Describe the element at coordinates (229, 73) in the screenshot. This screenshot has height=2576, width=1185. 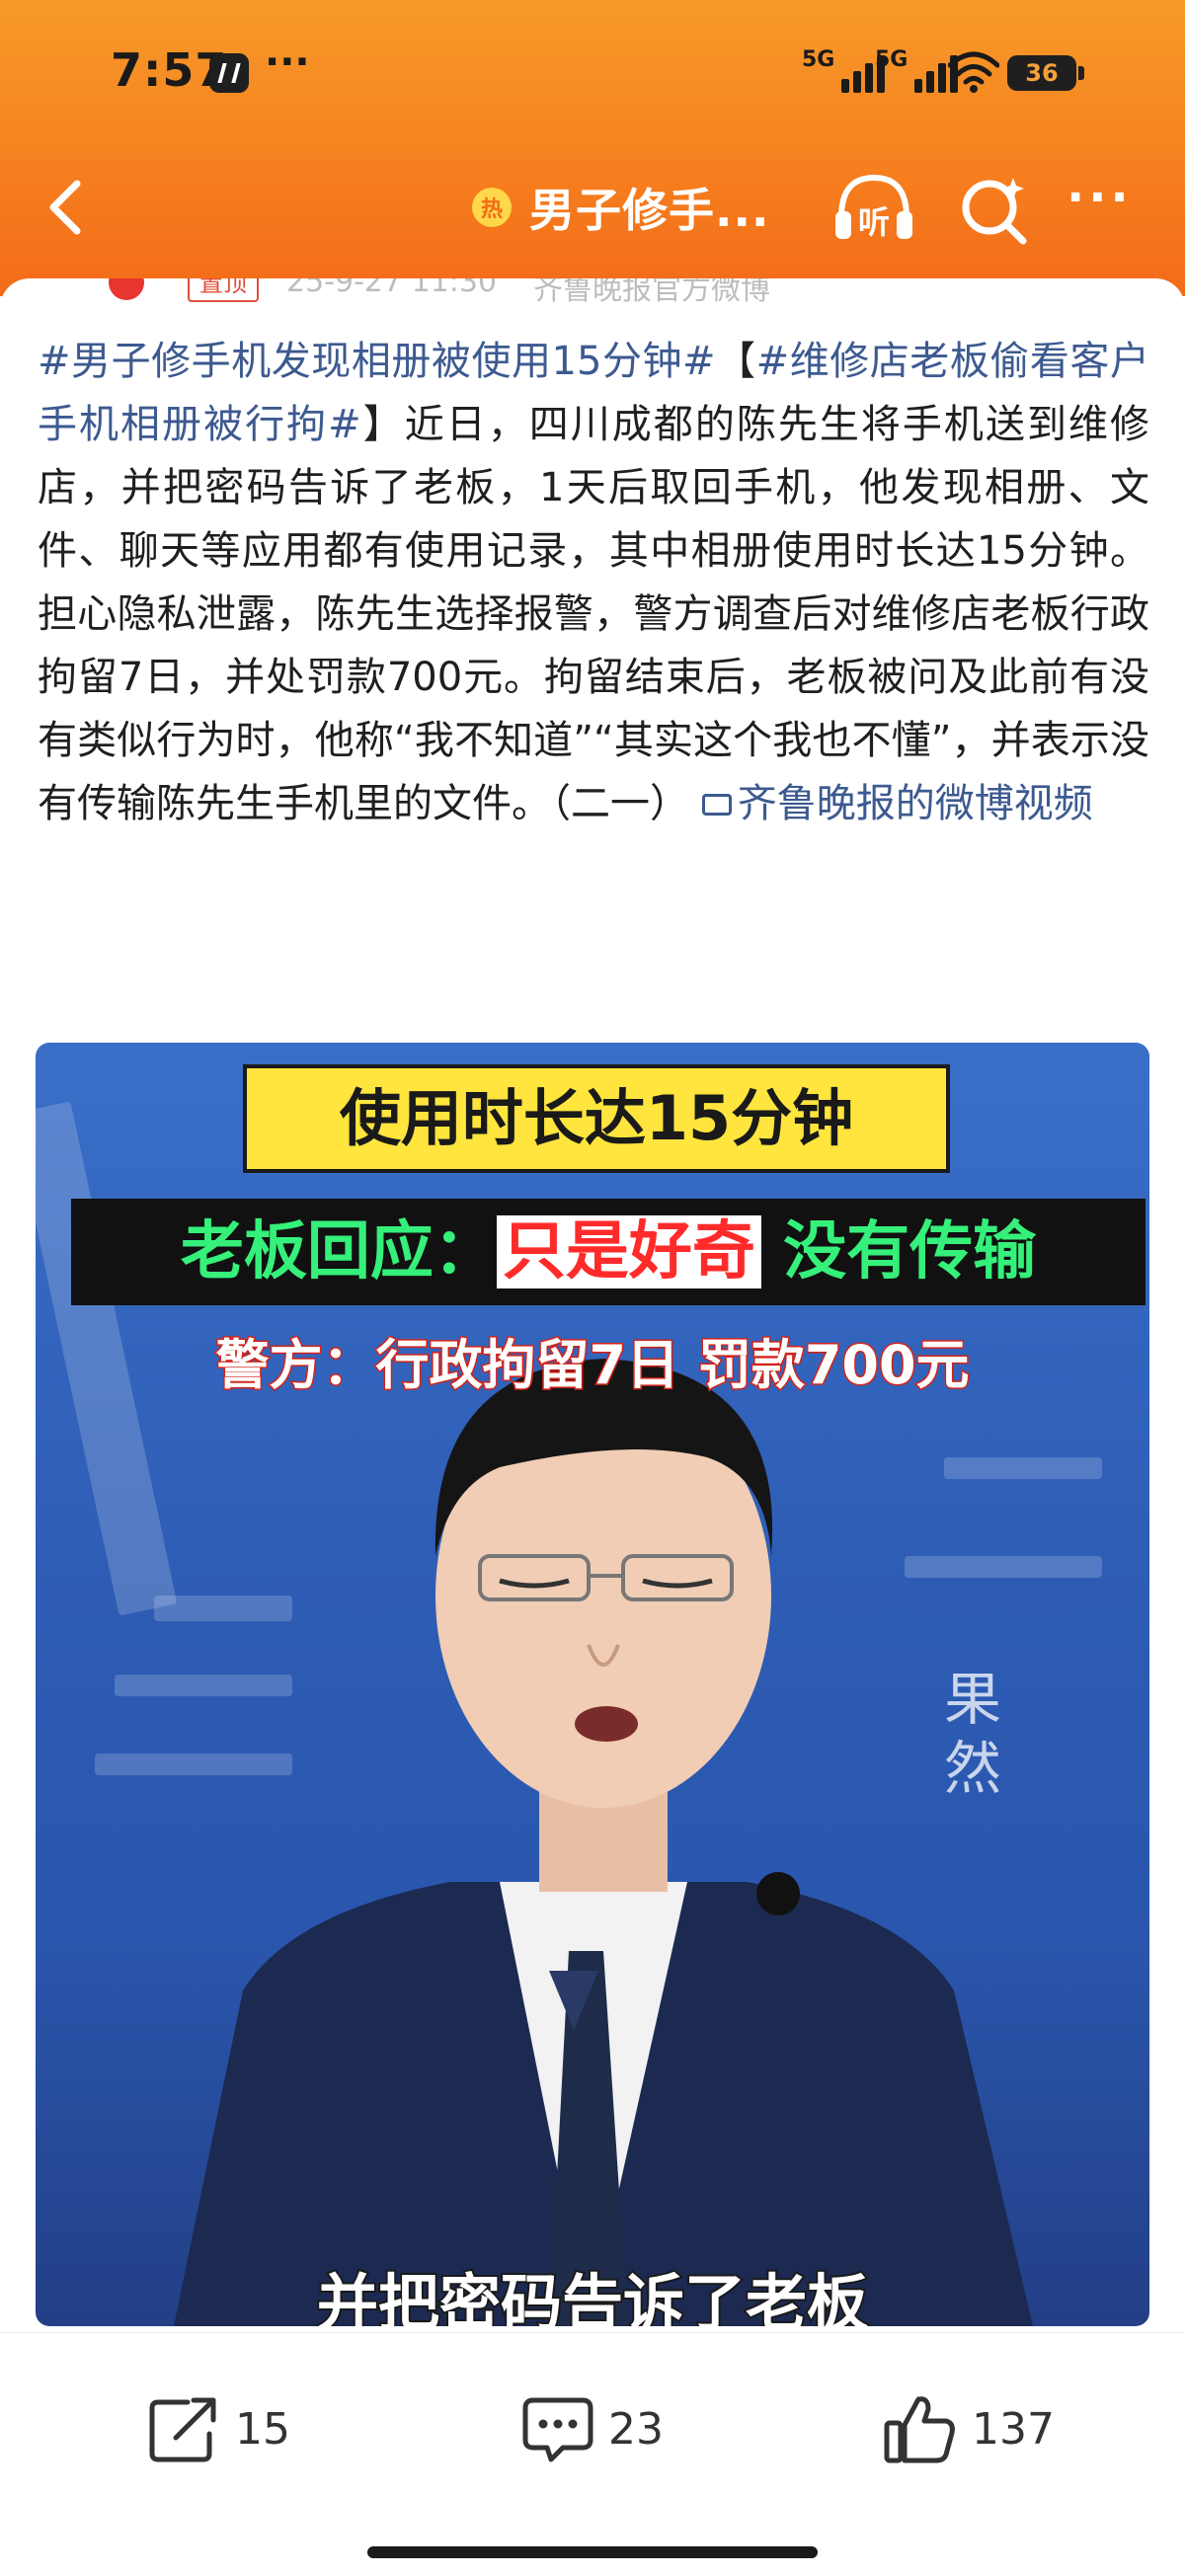
I see `app-notification-icon` at that location.